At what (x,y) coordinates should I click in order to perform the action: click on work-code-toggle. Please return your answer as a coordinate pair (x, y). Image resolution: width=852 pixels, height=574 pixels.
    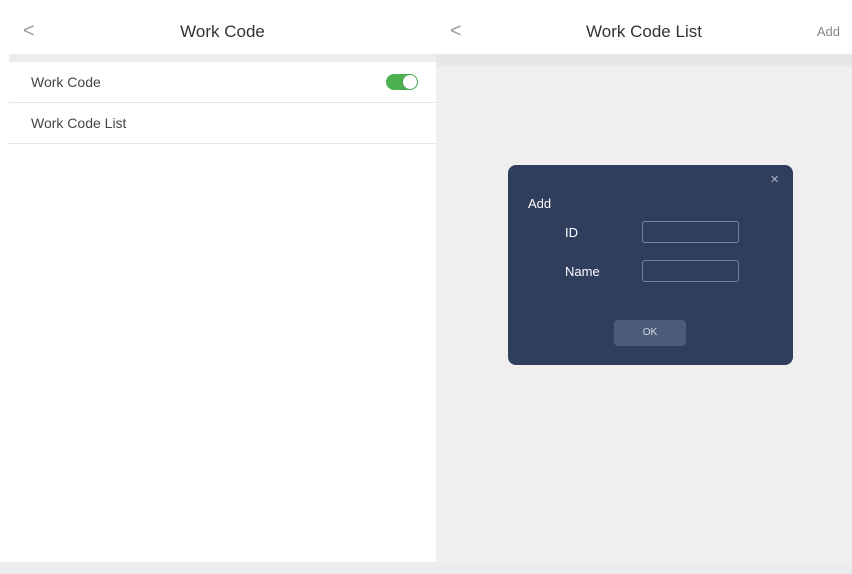
    Looking at the image, I should click on (402, 82).